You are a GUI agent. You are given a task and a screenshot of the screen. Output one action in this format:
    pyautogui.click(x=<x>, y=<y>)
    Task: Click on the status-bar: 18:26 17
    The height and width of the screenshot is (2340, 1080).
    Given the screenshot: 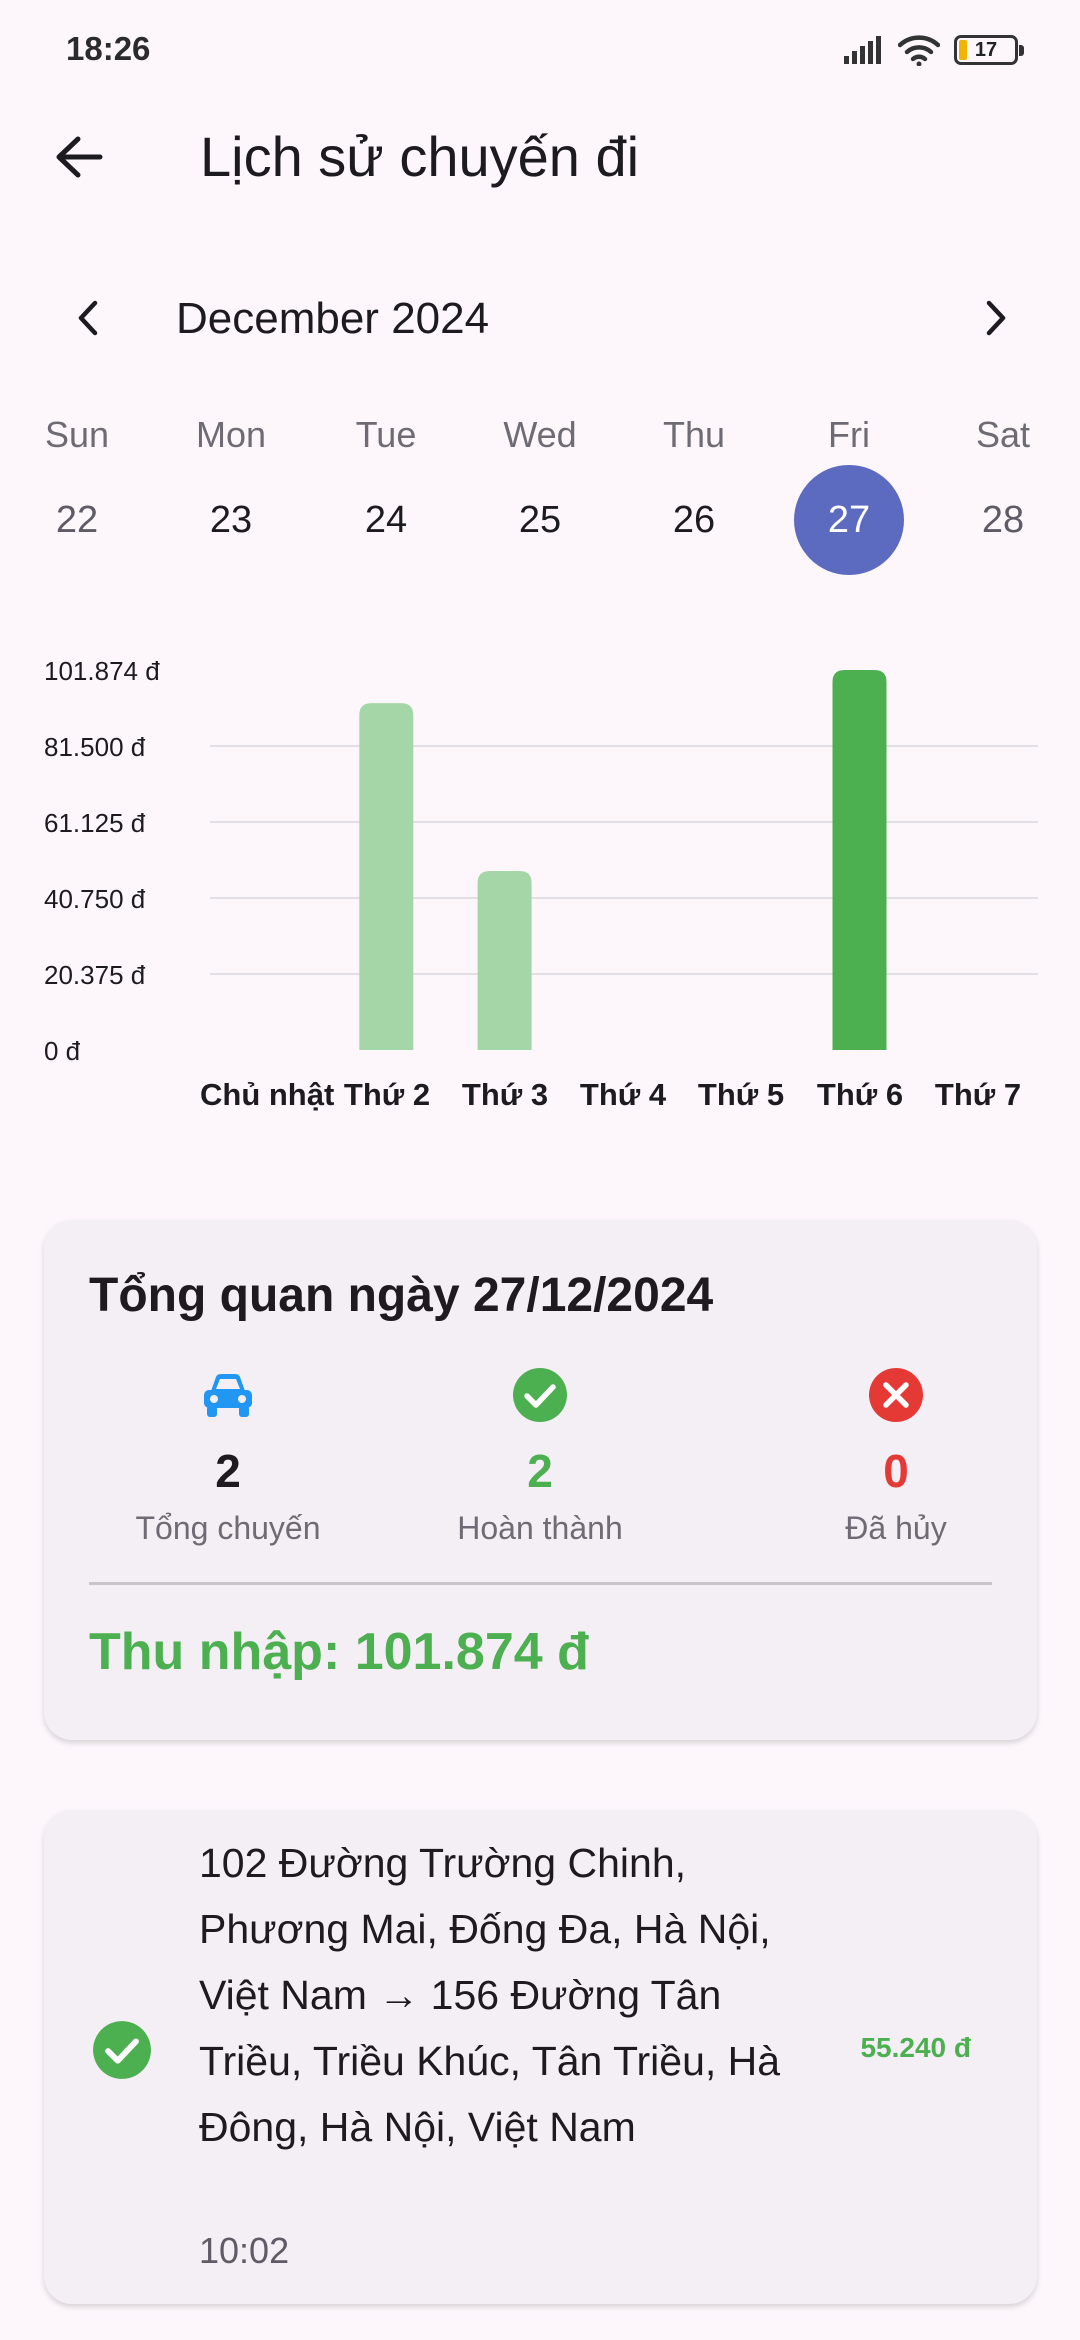 What is the action you would take?
    pyautogui.click(x=540, y=50)
    